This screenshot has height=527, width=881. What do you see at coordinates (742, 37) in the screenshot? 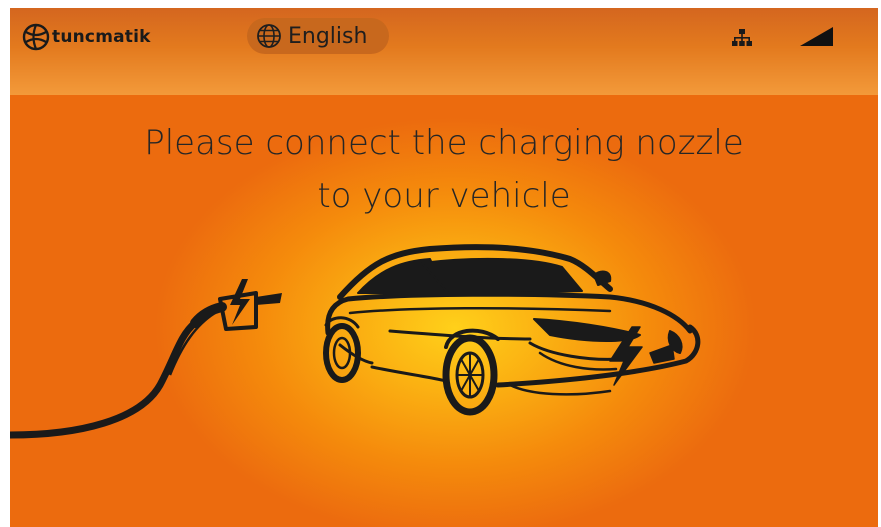
I see `network-icon` at bounding box center [742, 37].